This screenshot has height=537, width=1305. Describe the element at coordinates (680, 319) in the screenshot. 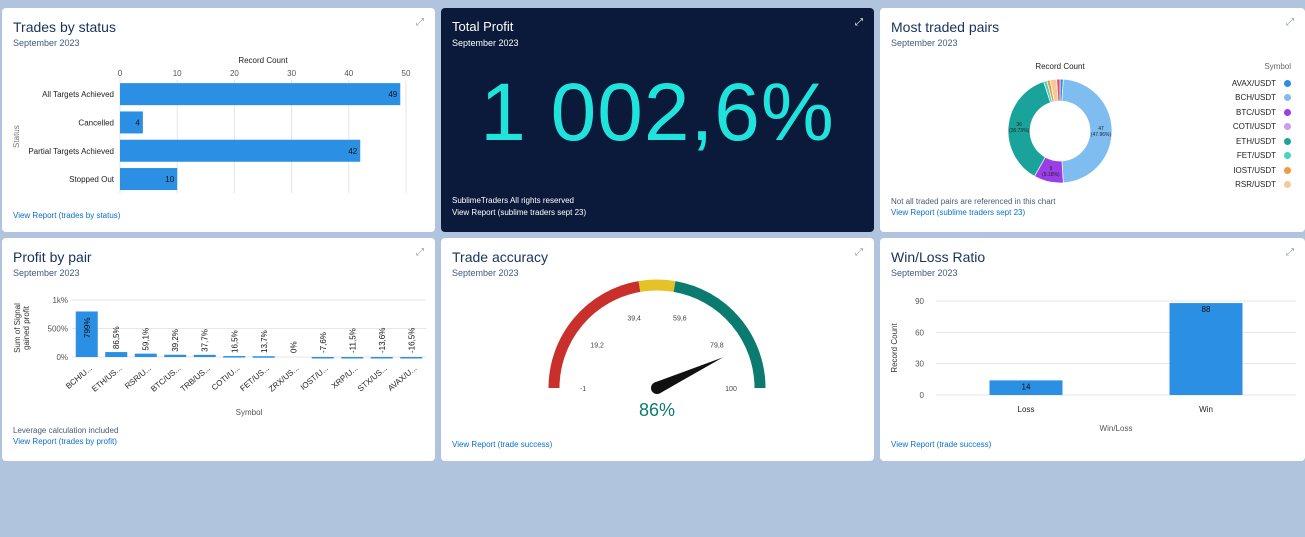

I see `gauge-tick-label: 59,6` at that location.